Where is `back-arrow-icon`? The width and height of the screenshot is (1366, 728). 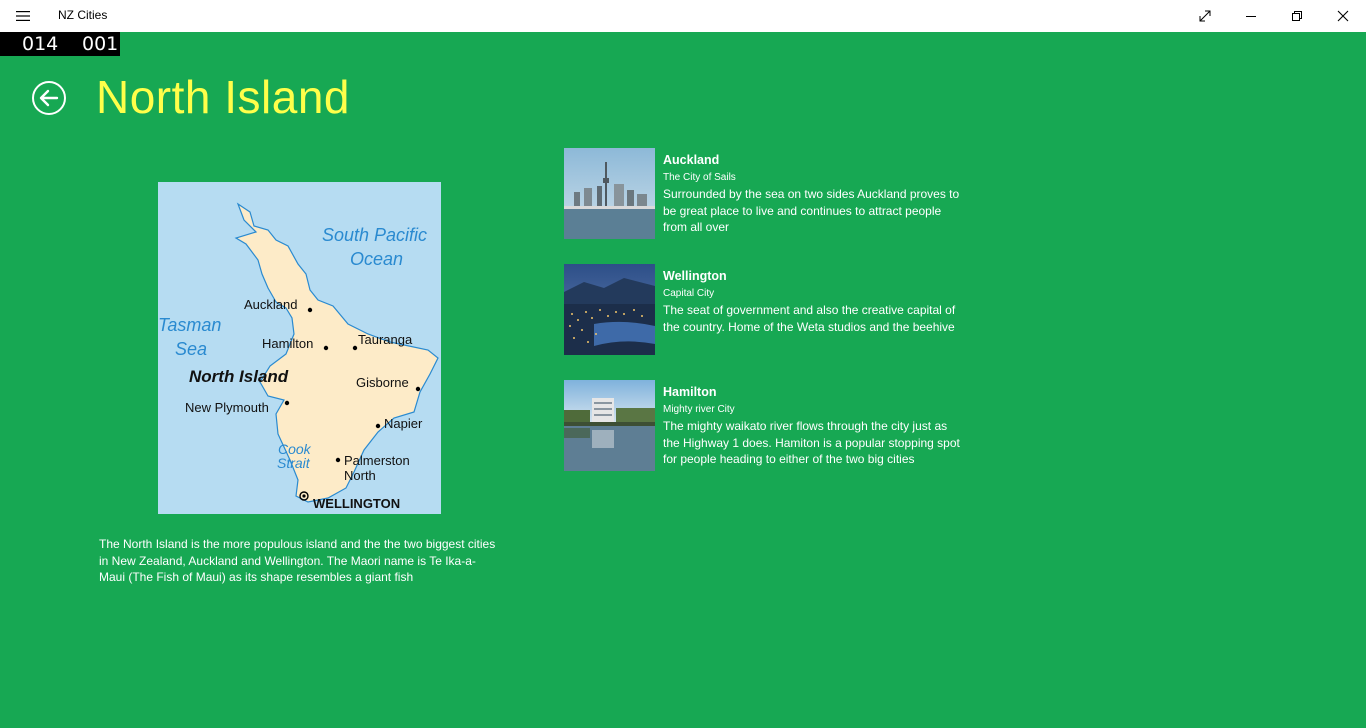
back-arrow-icon is located at coordinates (49, 98).